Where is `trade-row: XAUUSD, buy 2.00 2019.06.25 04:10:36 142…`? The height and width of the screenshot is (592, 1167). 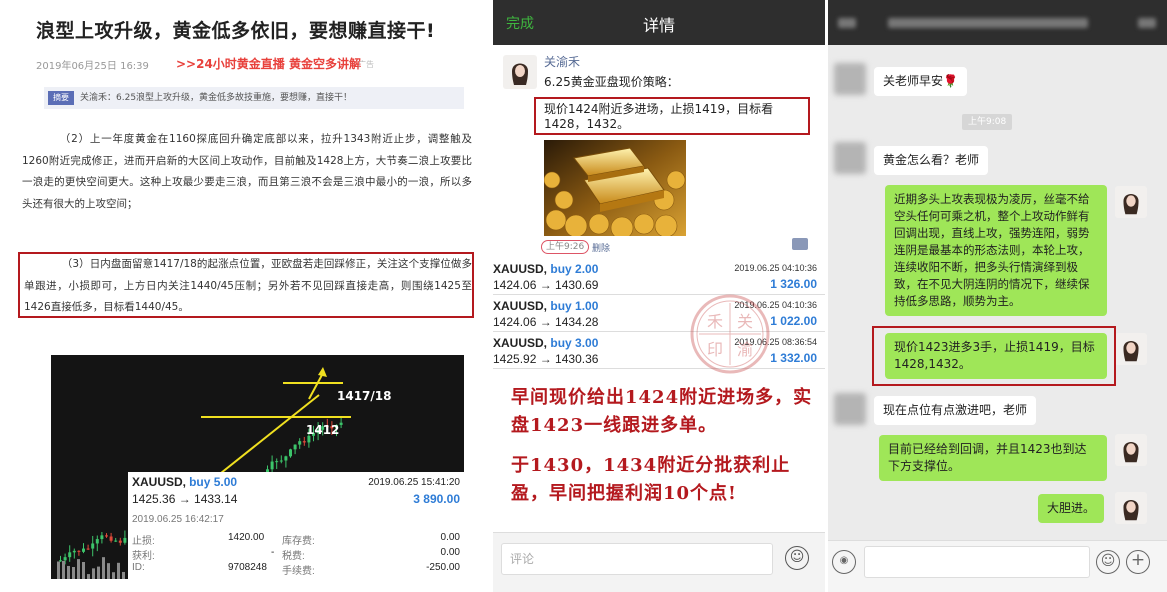
trade-row: XAUUSD, buy 2.00 2019.06.25 04:10:36 142… is located at coordinates (659, 276).